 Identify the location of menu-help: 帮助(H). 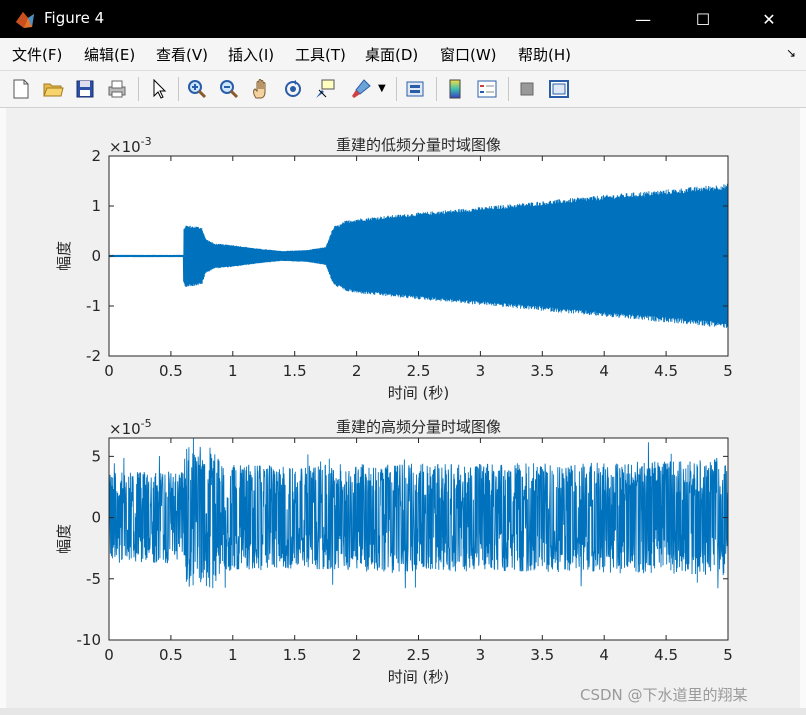
(544, 54).